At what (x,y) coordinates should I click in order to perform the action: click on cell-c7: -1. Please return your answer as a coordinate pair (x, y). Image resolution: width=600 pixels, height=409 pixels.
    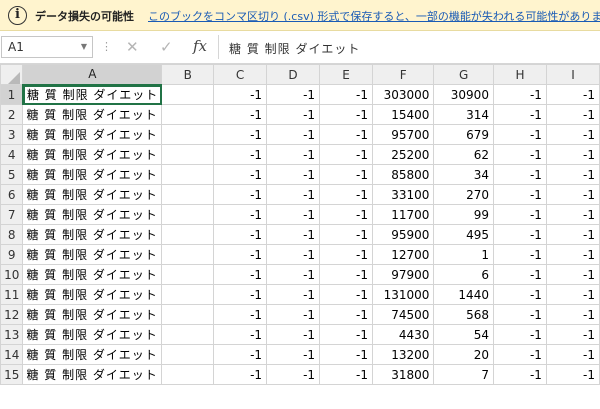
    Looking at the image, I should click on (240, 214).